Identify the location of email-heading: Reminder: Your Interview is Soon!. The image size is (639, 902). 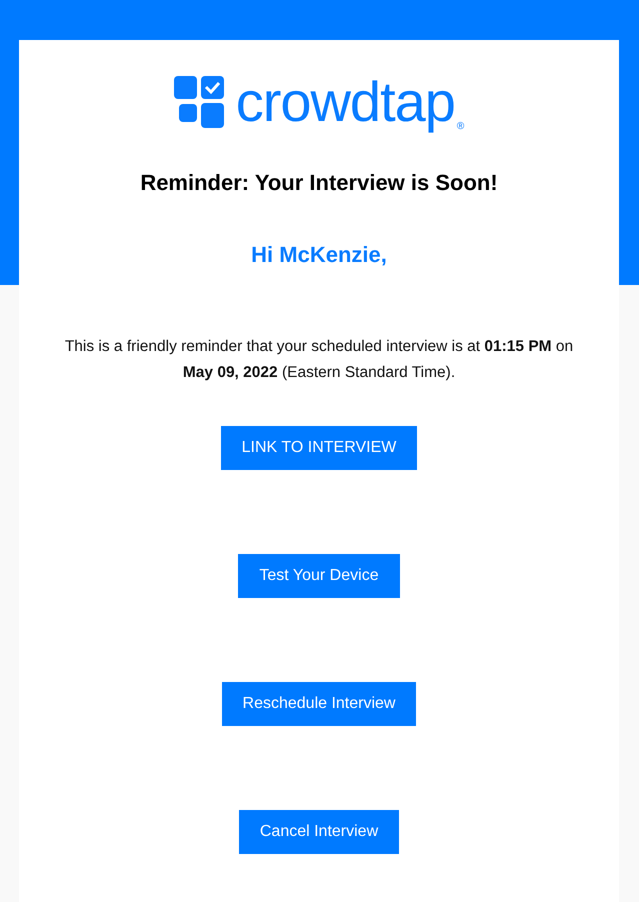
(319, 183).